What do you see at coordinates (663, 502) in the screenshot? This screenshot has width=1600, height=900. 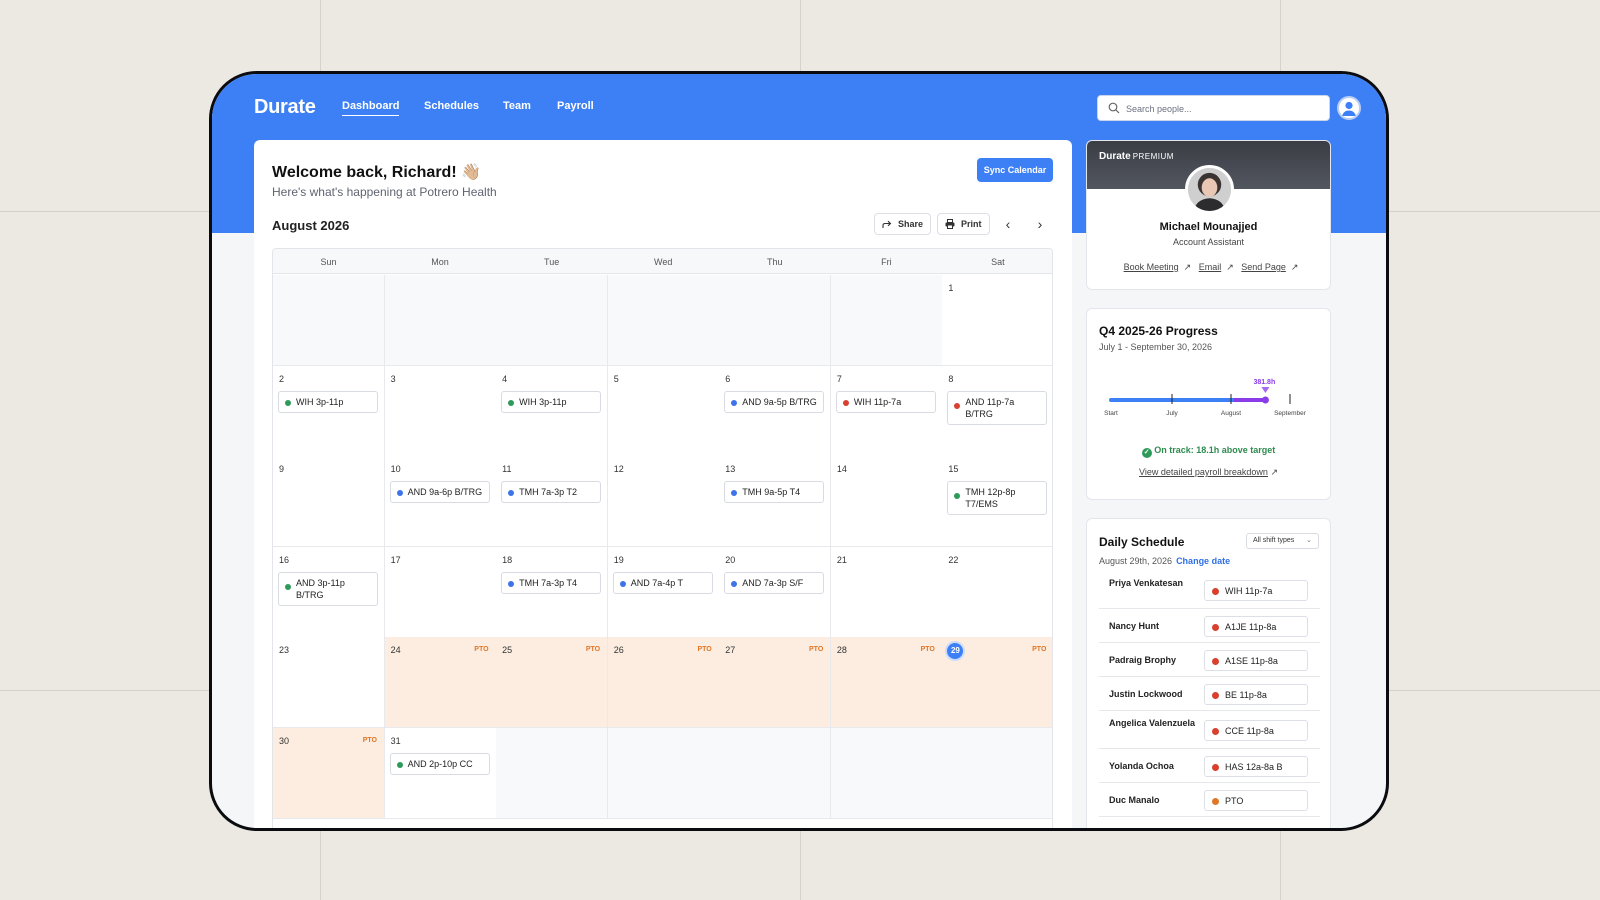 I see `calendar-day-cell: 12` at bounding box center [663, 502].